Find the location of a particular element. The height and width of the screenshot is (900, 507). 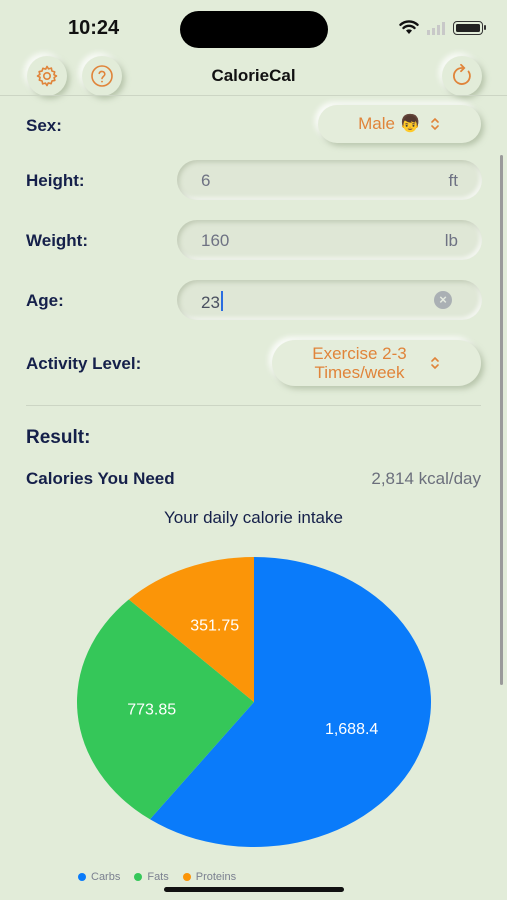

legend-label-fats: Fats is located at coordinates (158, 877).